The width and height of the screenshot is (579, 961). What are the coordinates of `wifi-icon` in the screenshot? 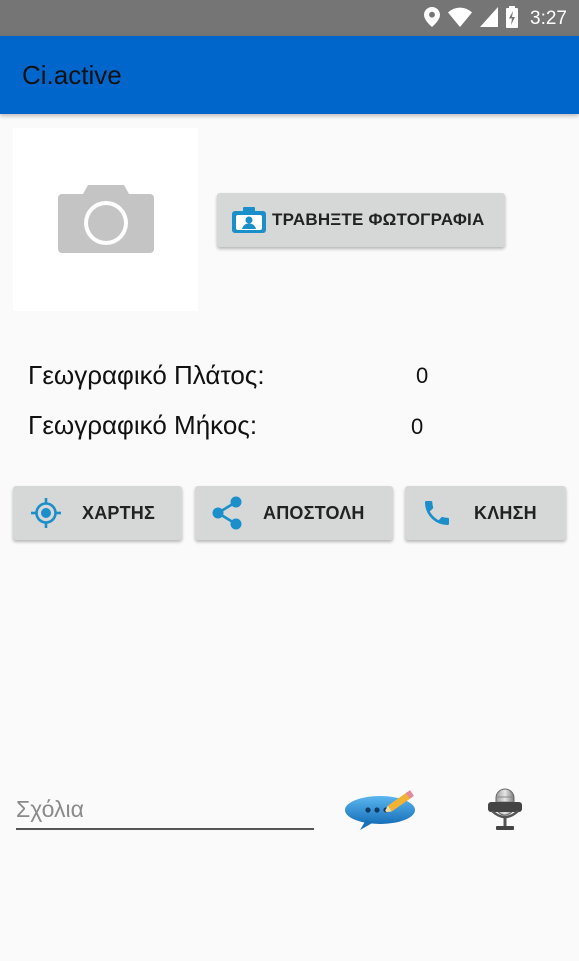 It's located at (460, 19).